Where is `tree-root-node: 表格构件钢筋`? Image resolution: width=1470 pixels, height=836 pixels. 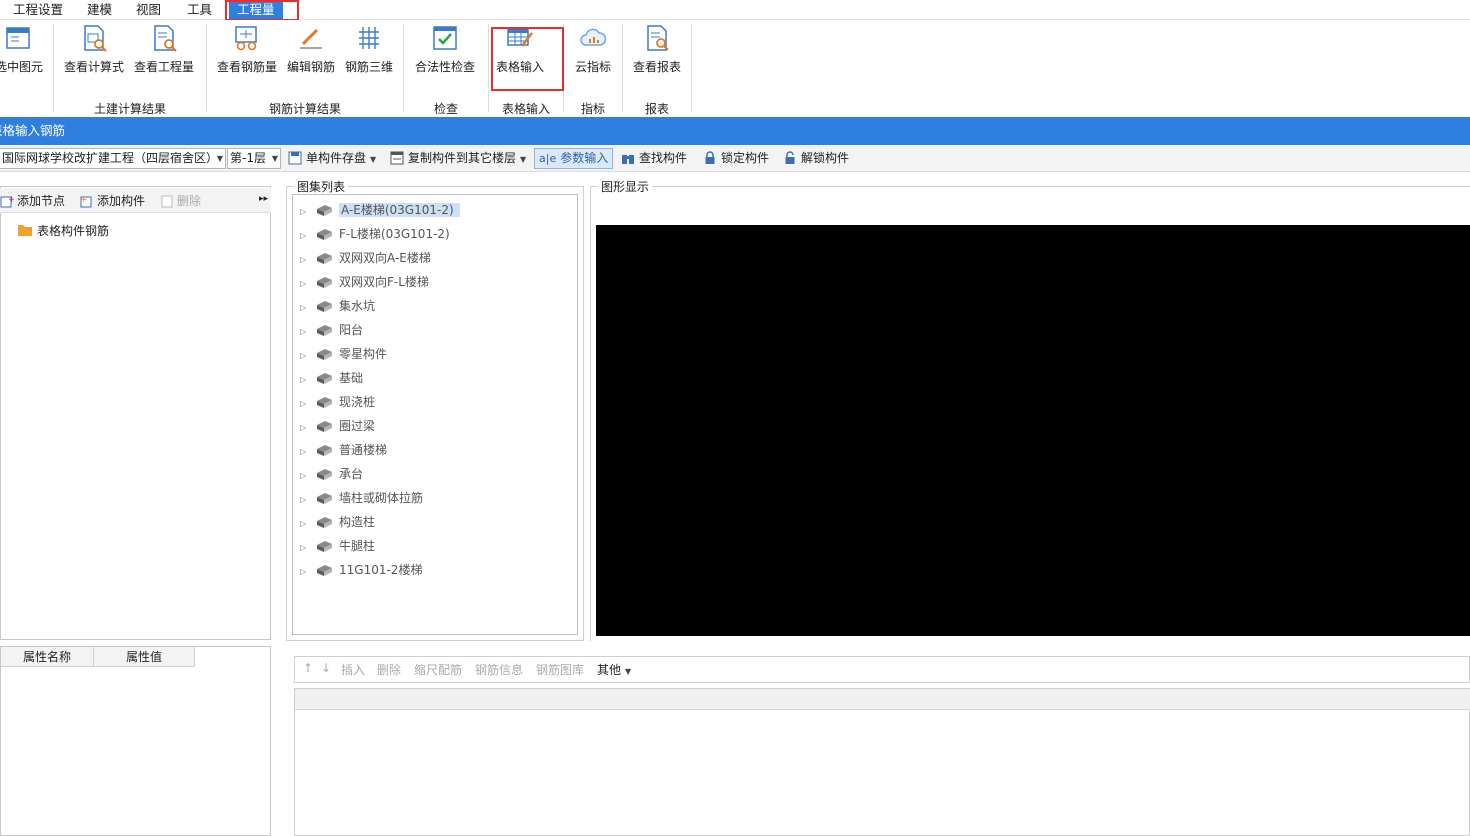
tree-root-node: 表格构件钢筋 is located at coordinates (63, 230).